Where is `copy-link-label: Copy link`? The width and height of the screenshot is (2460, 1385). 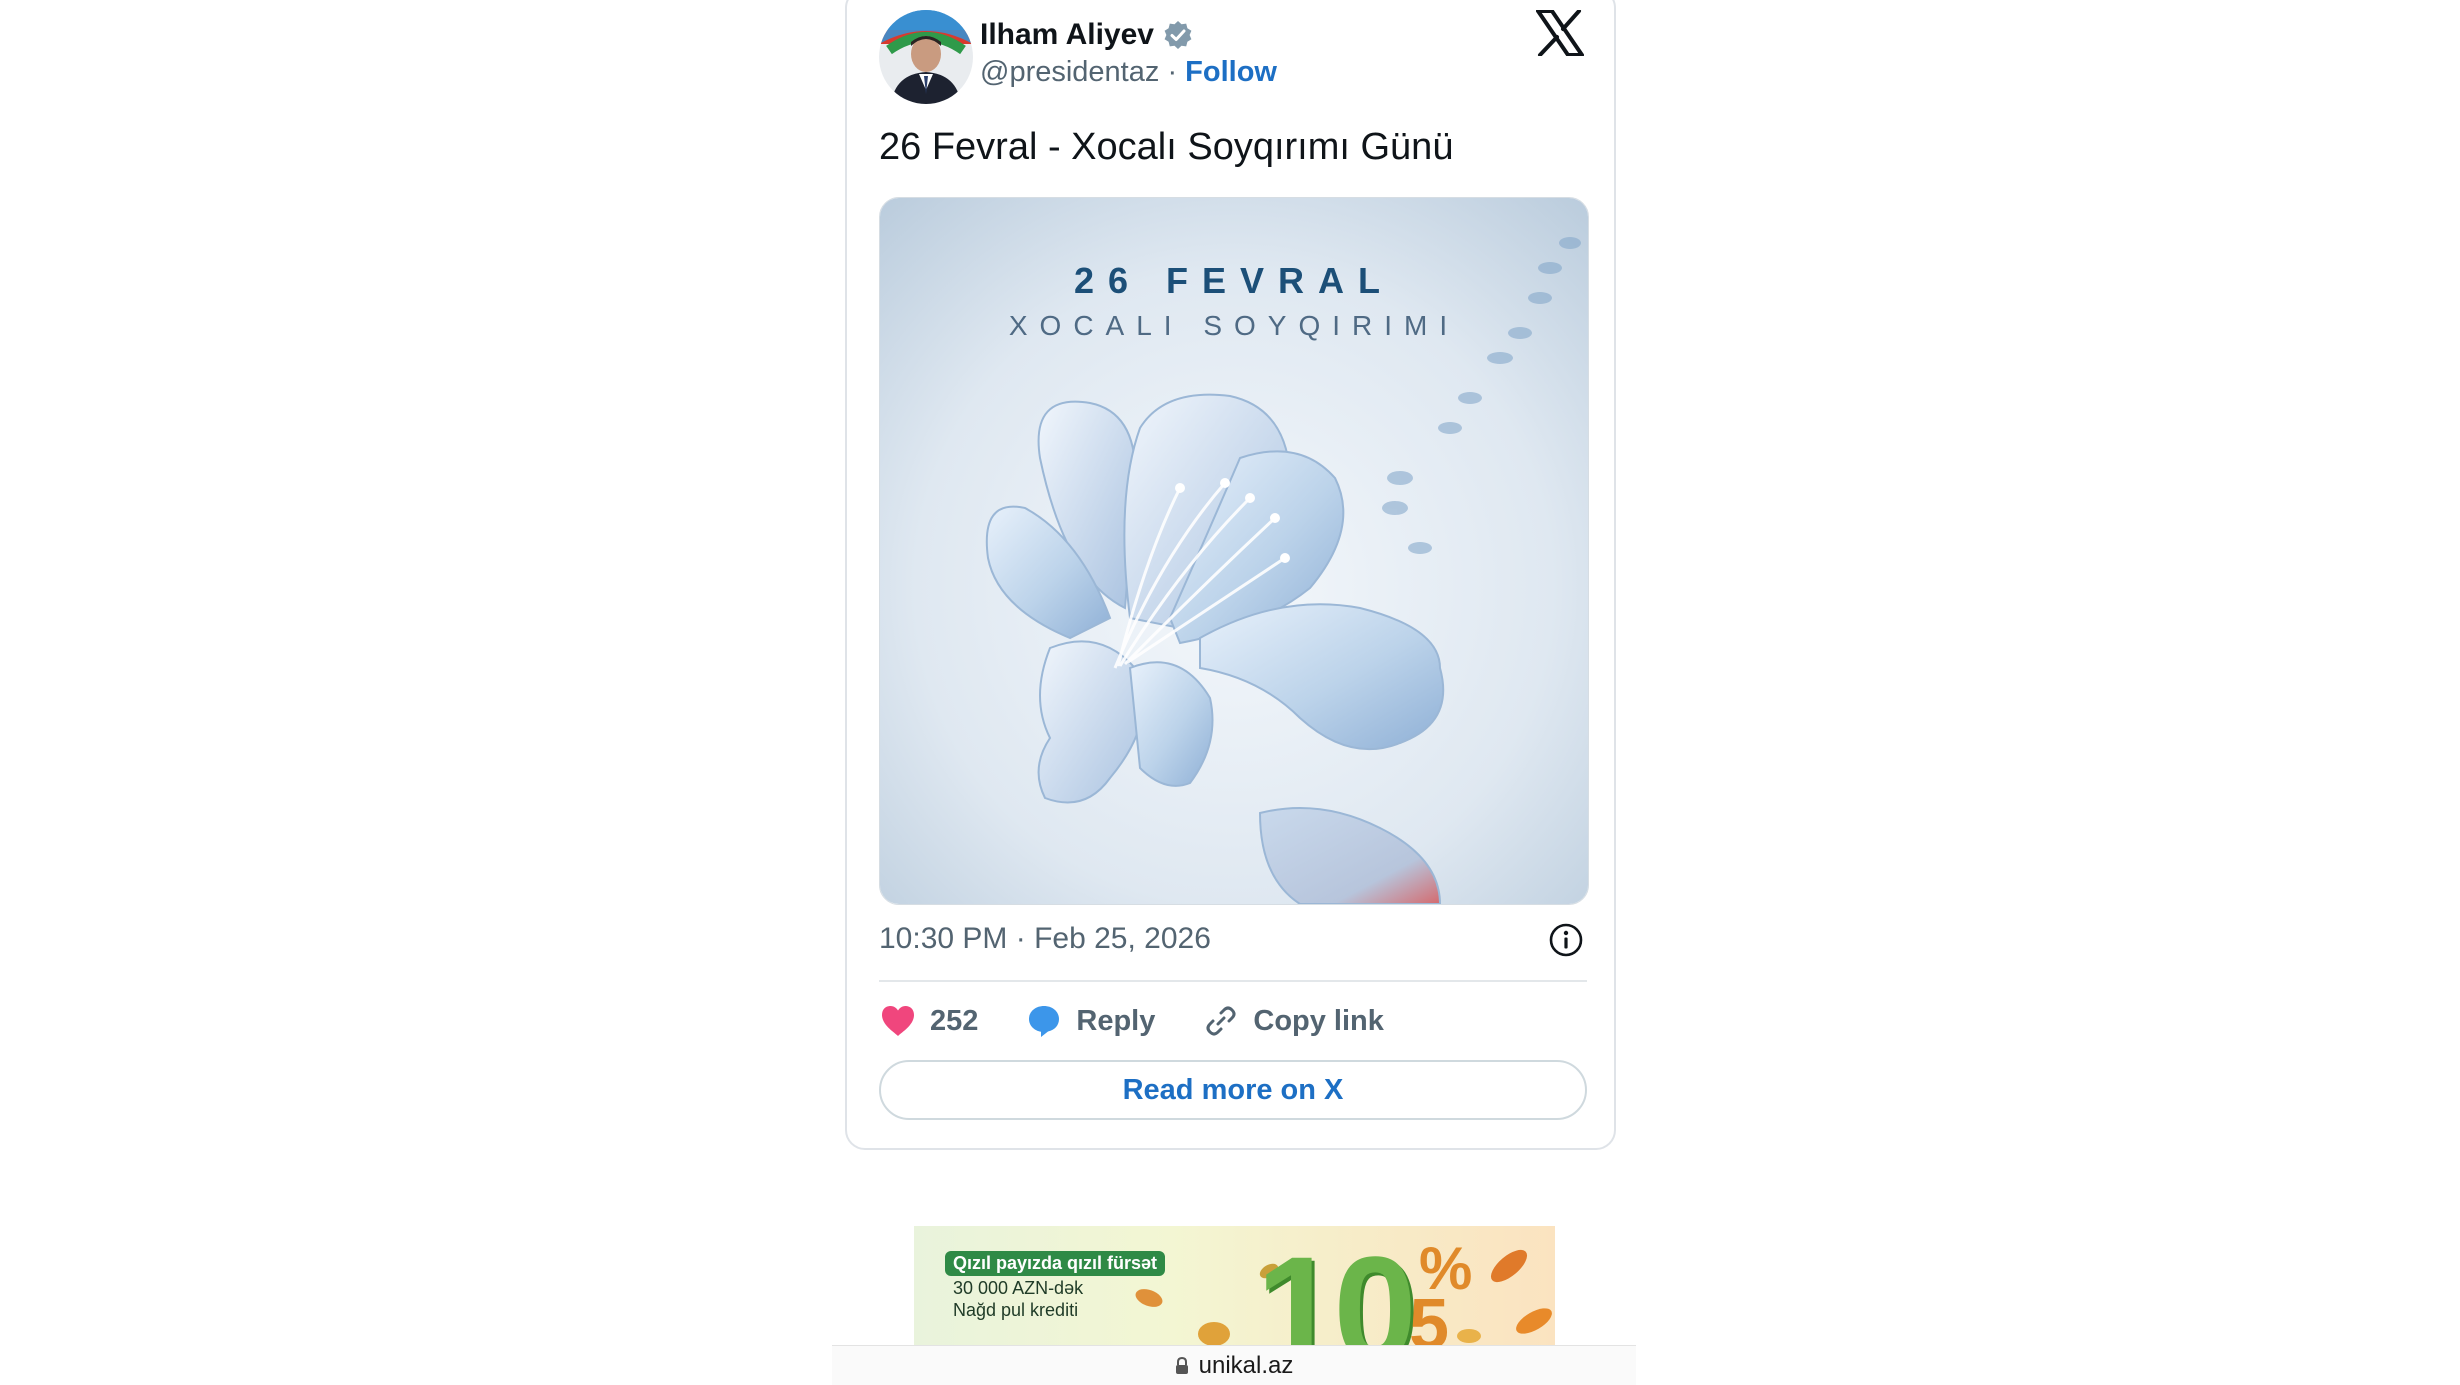 copy-link-label: Copy link is located at coordinates (1318, 1020).